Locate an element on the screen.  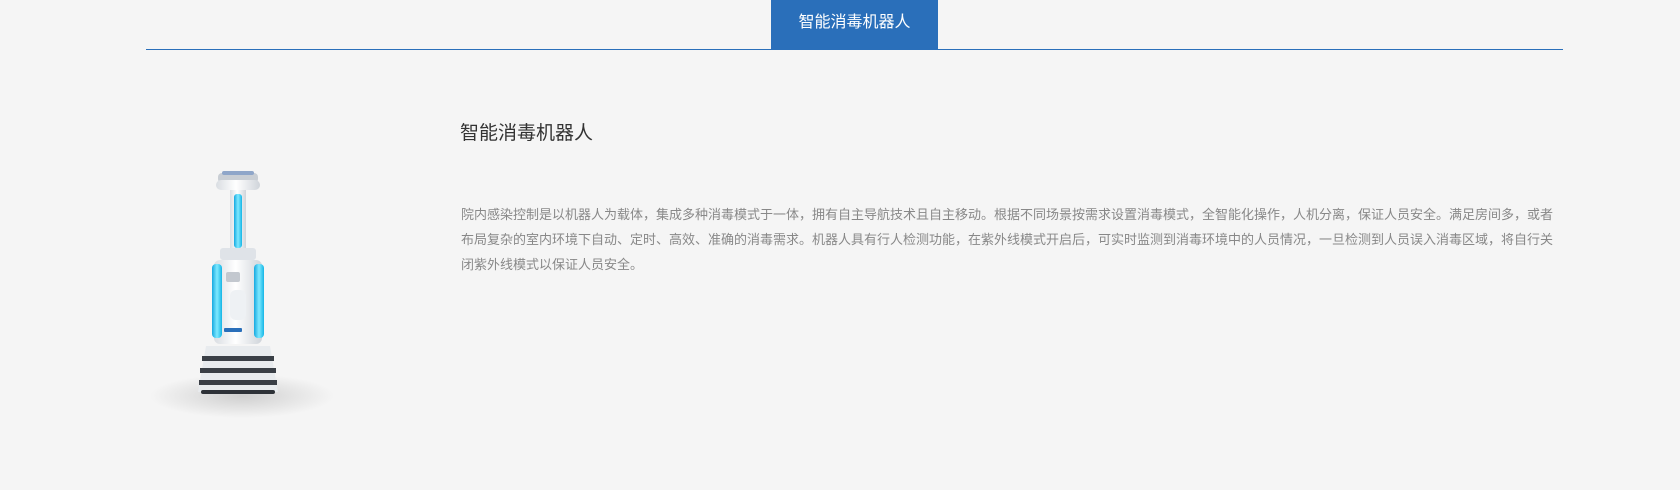
product-image is located at coordinates (242, 290).